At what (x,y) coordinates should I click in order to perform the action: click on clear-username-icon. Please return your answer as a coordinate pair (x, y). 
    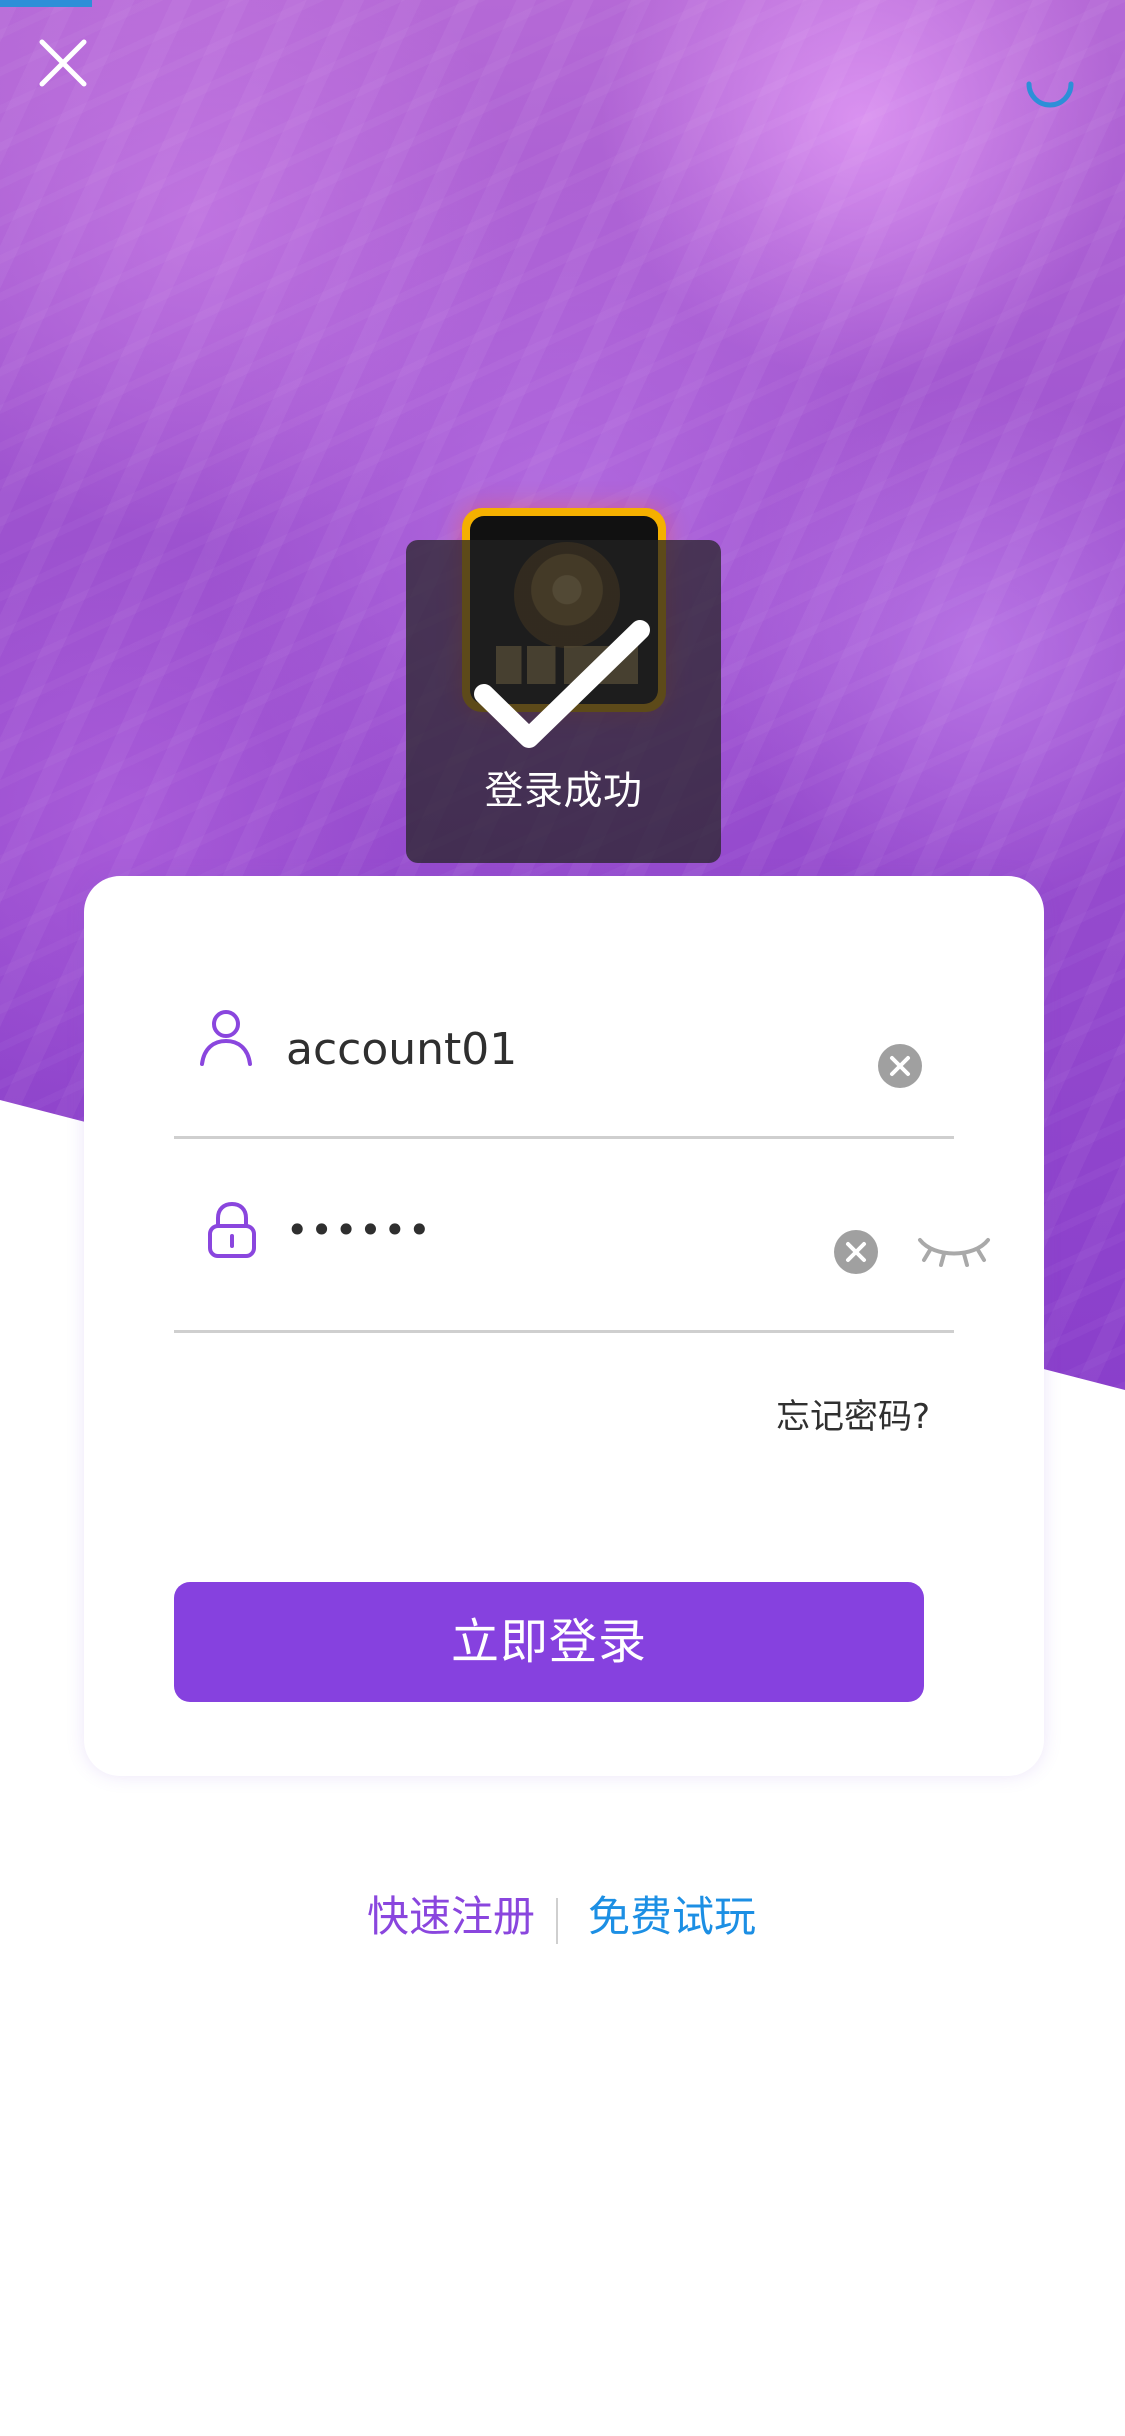
    Looking at the image, I should click on (900, 1066).